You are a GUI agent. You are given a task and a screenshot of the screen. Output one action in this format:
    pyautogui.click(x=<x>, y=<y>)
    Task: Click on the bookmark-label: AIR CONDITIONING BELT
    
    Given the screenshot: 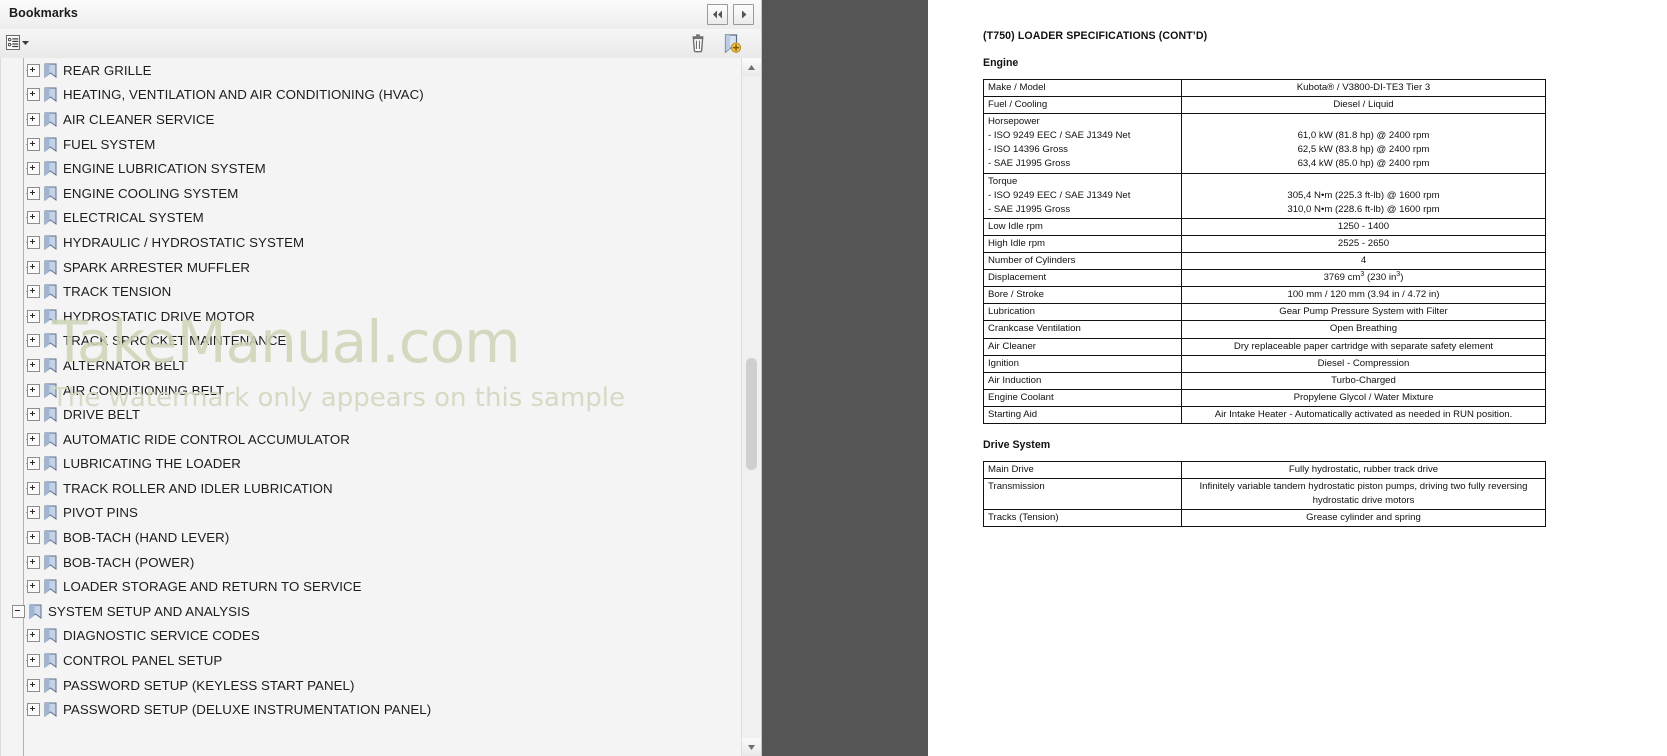 What is the action you would take?
    pyautogui.click(x=144, y=390)
    